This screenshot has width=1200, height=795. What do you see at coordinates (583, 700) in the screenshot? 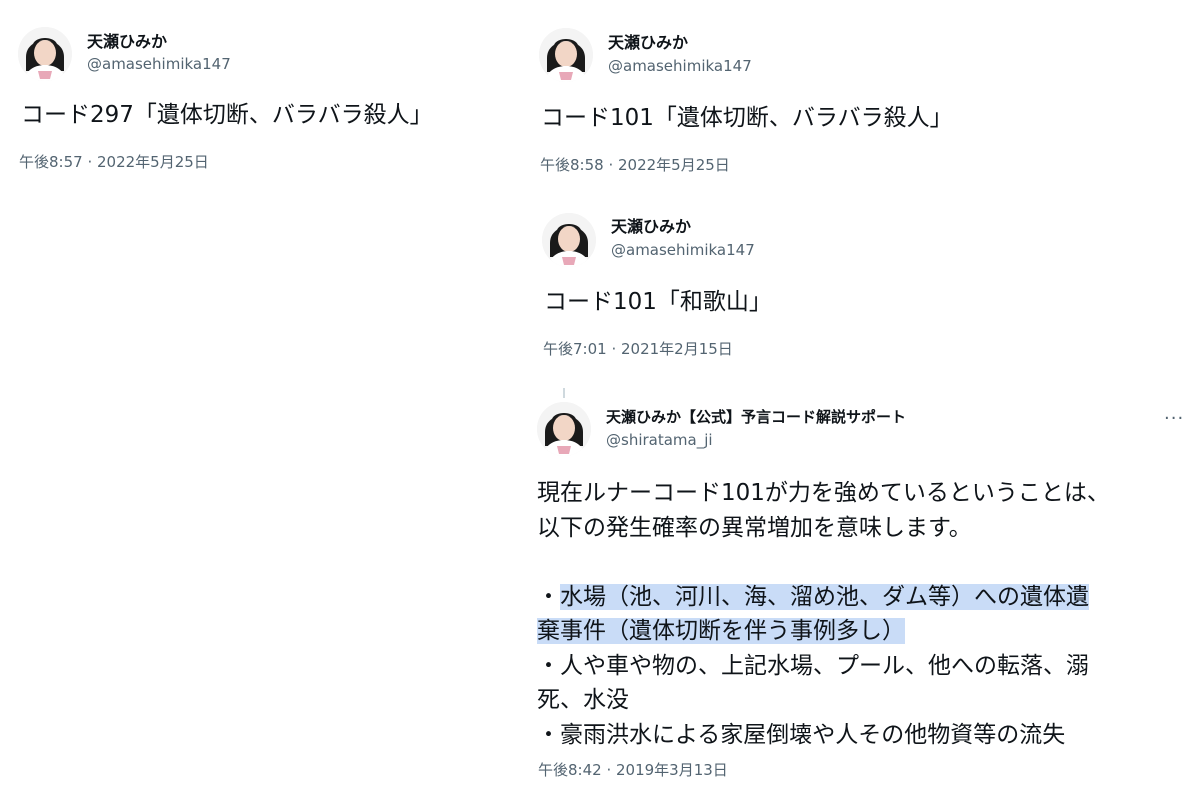
I see `tweet-line: 死、水没` at bounding box center [583, 700].